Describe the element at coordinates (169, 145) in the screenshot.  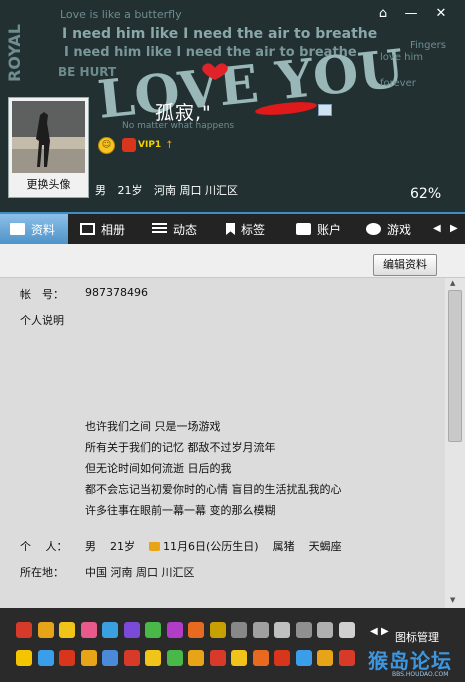
I see `vip-upgrade-icon: ↑` at that location.